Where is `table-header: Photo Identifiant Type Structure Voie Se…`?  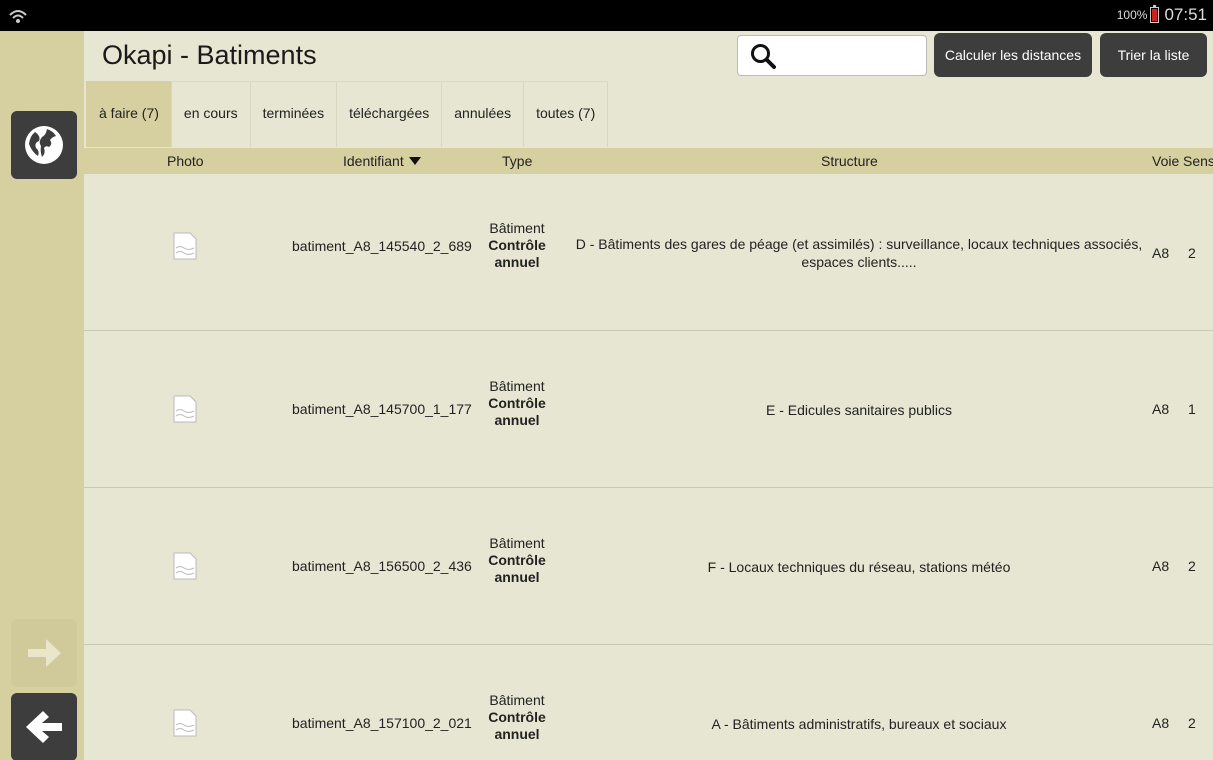
table-header: Photo Identifiant Type Structure Voie Se… is located at coordinates (648, 161).